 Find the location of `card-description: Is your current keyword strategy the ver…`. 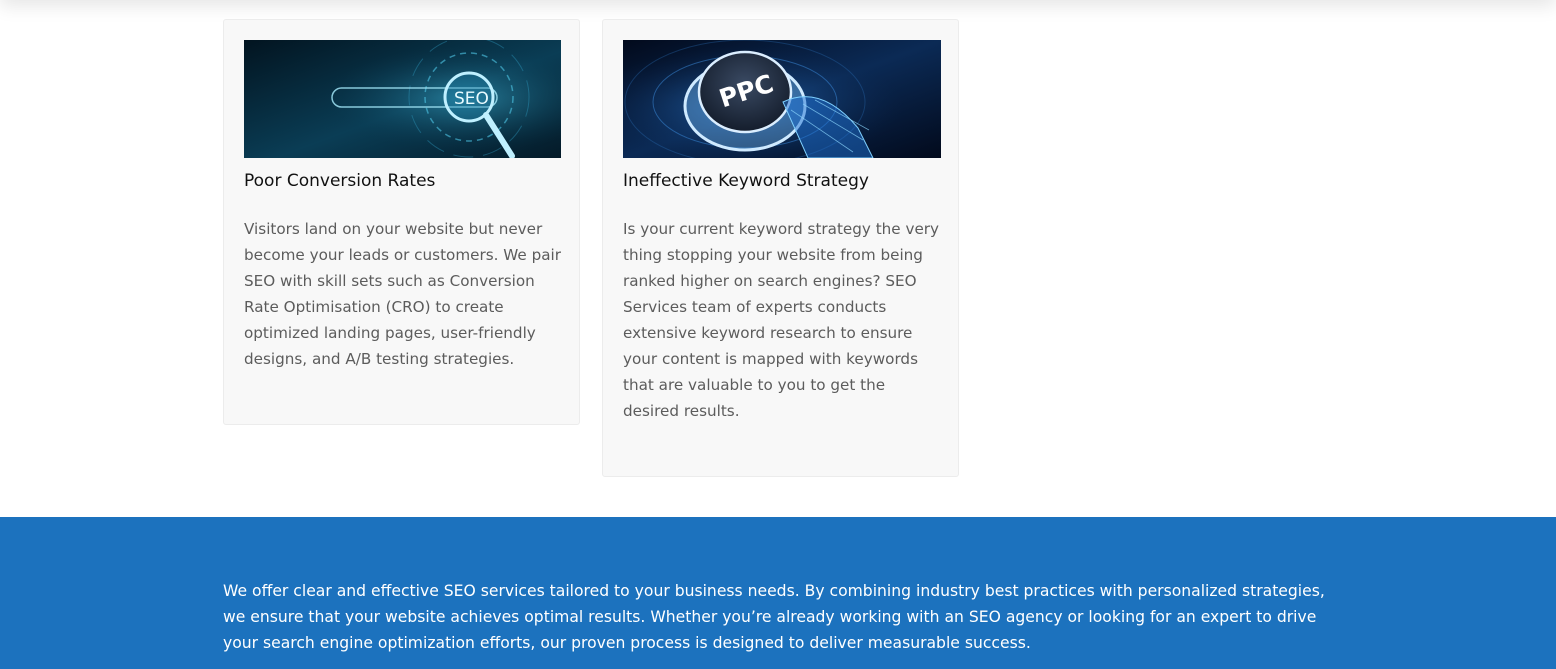

card-description: Is your current keyword strategy the ver… is located at coordinates (781, 320).